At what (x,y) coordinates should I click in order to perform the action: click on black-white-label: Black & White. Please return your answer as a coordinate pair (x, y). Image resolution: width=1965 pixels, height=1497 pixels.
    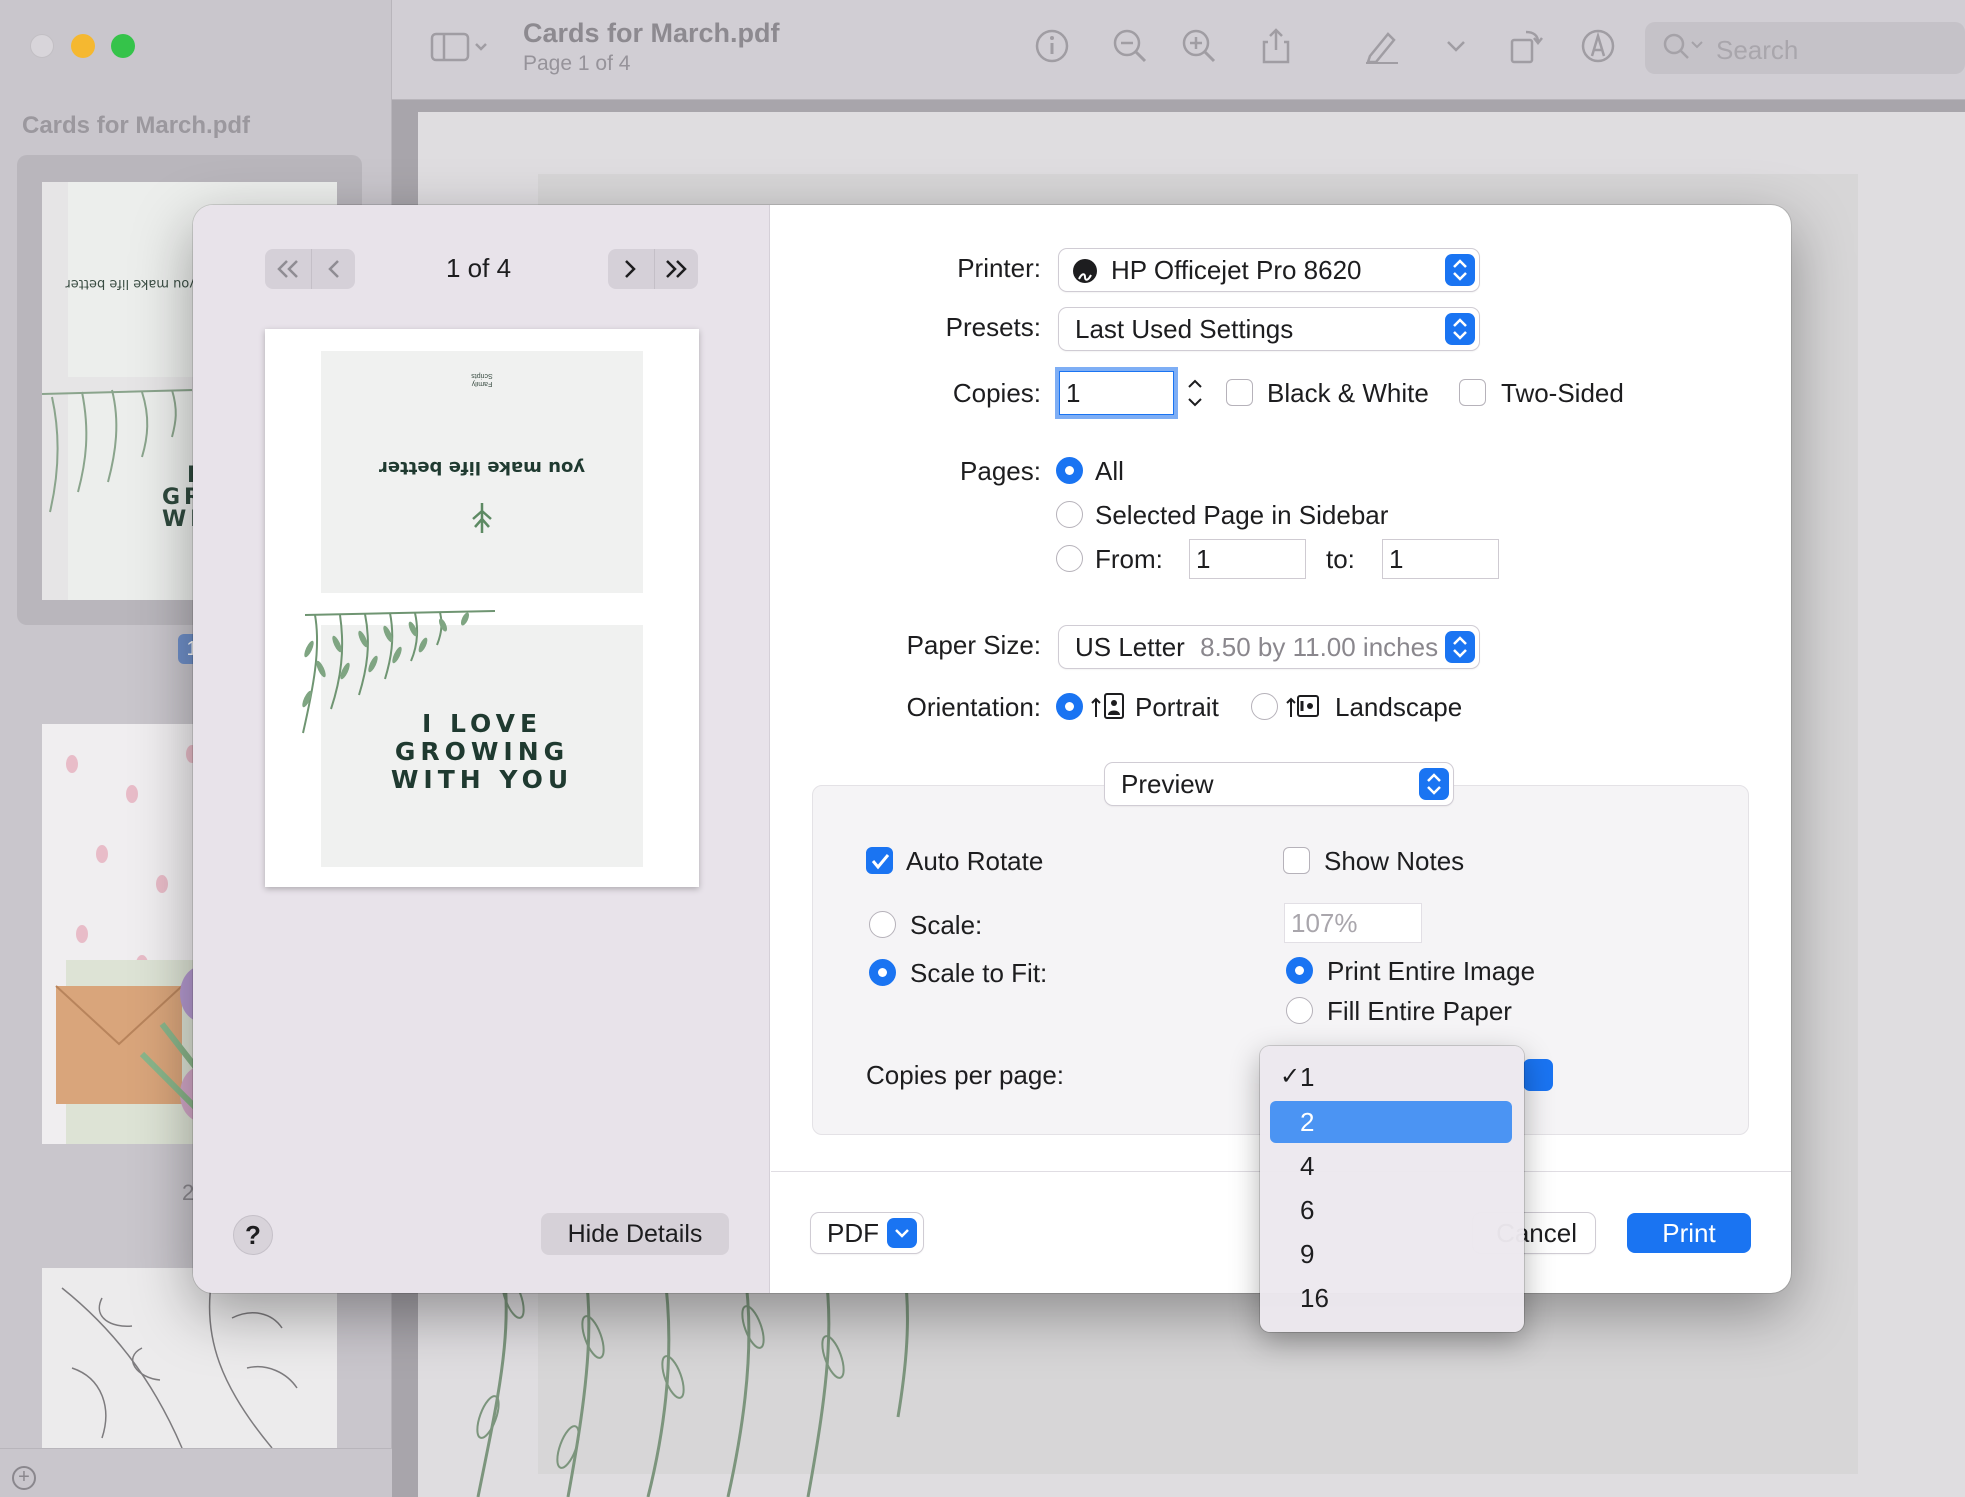
    Looking at the image, I should click on (1348, 393).